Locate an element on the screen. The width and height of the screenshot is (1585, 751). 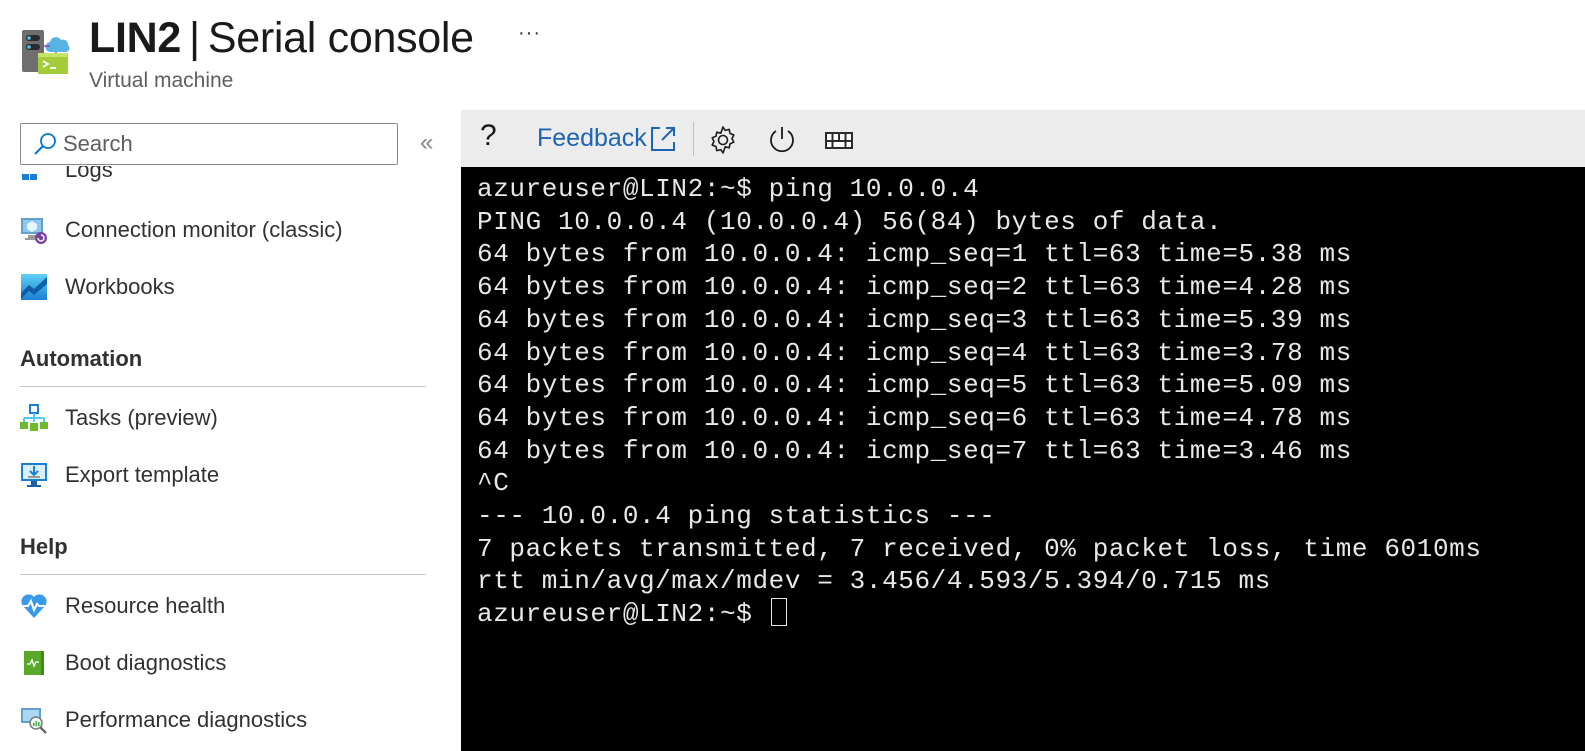
sidebar-item-resource-health: Resource health is located at coordinates (122, 606).